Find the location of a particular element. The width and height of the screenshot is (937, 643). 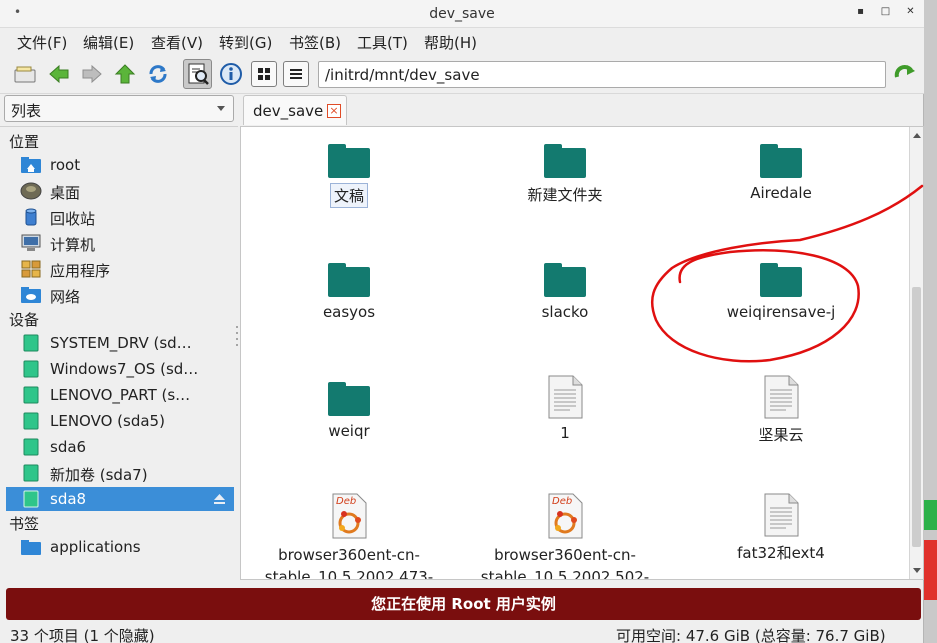

list-view-button is located at coordinates (296, 74).